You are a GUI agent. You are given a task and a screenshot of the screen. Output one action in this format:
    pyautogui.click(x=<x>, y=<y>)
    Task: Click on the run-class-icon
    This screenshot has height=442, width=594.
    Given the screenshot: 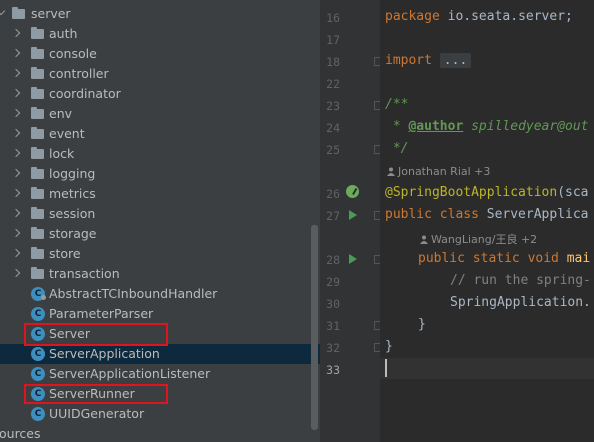 What is the action you would take?
    pyautogui.click(x=353, y=215)
    